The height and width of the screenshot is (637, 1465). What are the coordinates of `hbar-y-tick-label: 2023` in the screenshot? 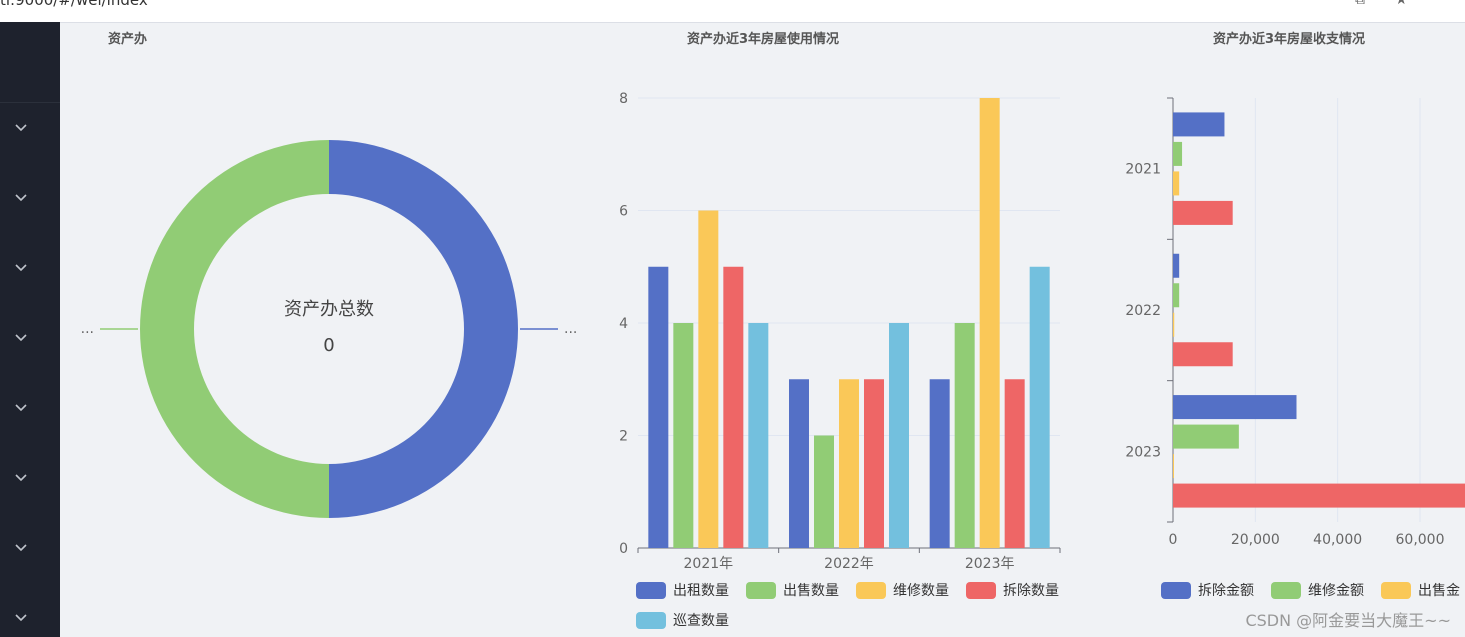 It's located at (1143, 452).